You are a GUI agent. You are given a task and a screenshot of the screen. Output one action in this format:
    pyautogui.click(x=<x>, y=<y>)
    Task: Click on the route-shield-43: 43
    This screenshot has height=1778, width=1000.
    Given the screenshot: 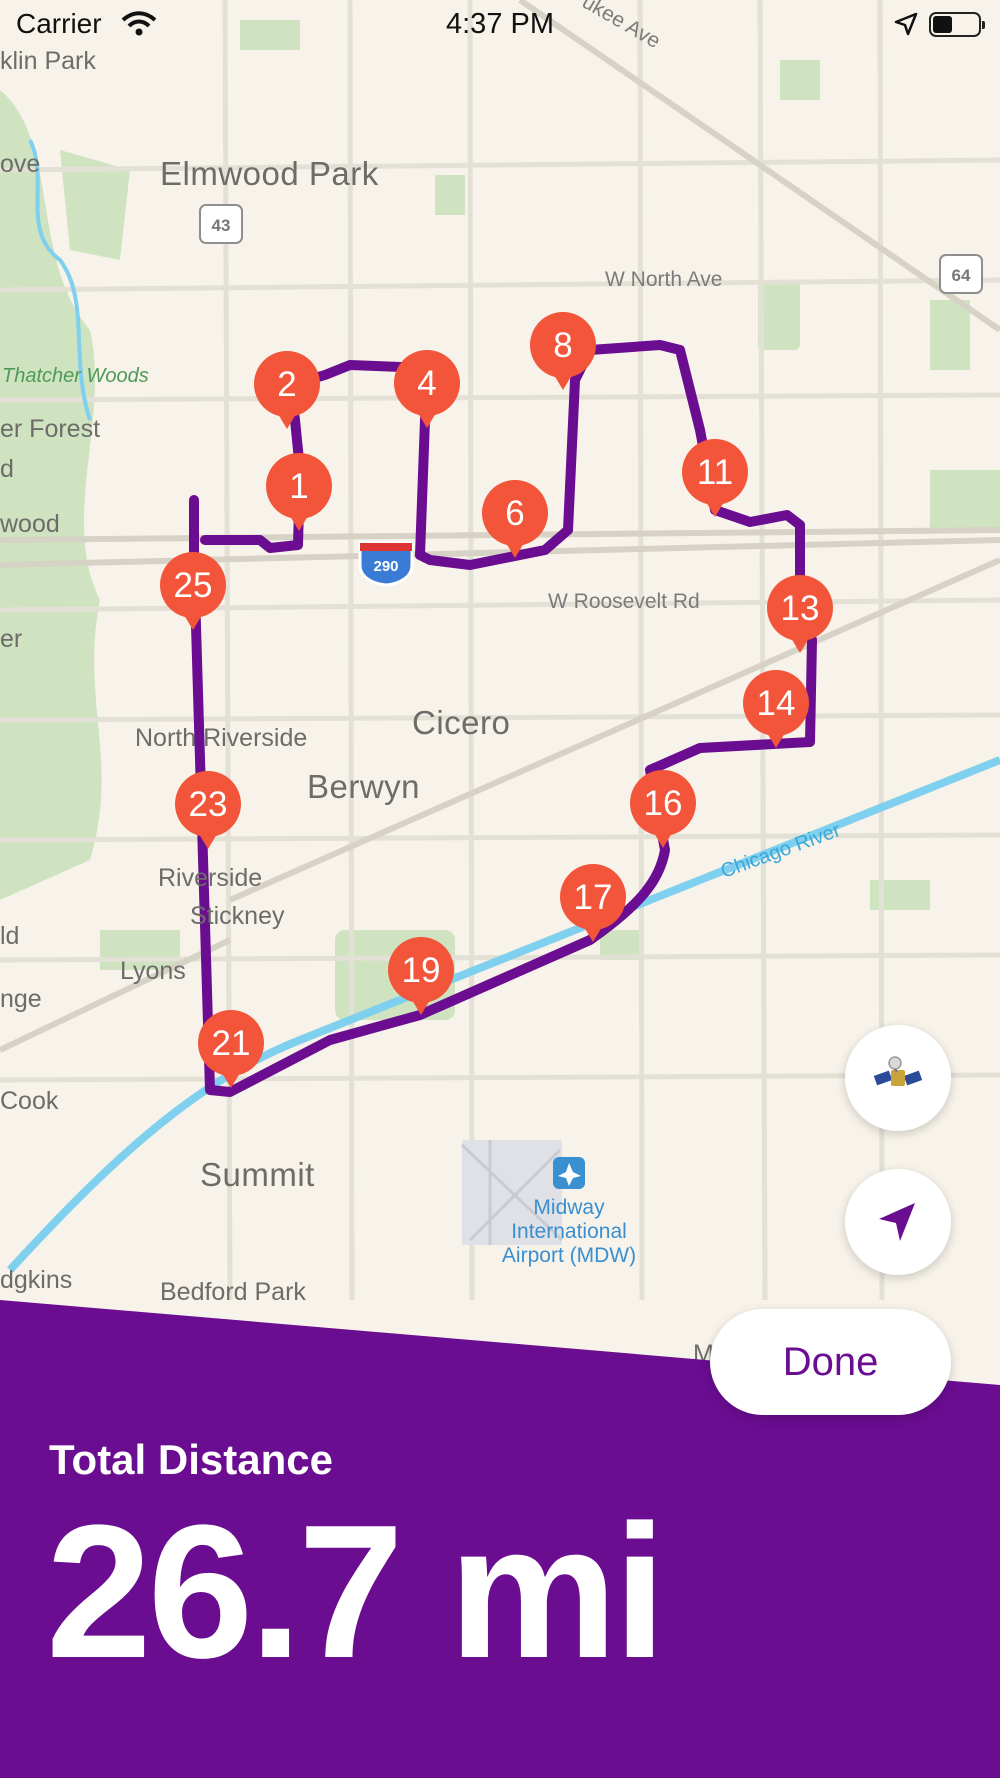 What is the action you would take?
    pyautogui.click(x=221, y=224)
    